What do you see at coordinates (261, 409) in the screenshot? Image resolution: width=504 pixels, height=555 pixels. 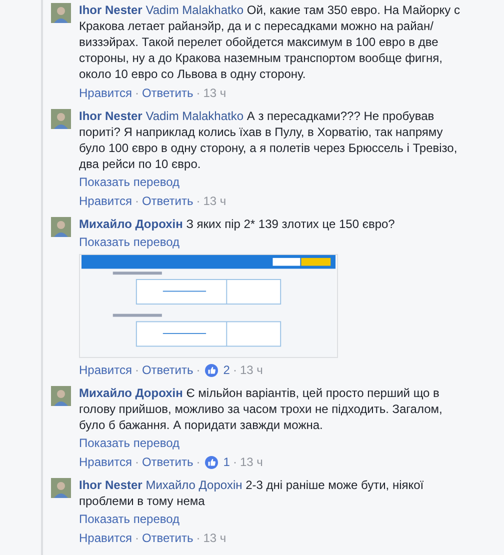 I see `comment-text: Михайло Дорохін Є мільйон варіантів, цей просто перший що в голову прийшов, можливо за часом трохи не підходить. Загалом, було б бажання. А поридати завжди можна.` at bounding box center [261, 409].